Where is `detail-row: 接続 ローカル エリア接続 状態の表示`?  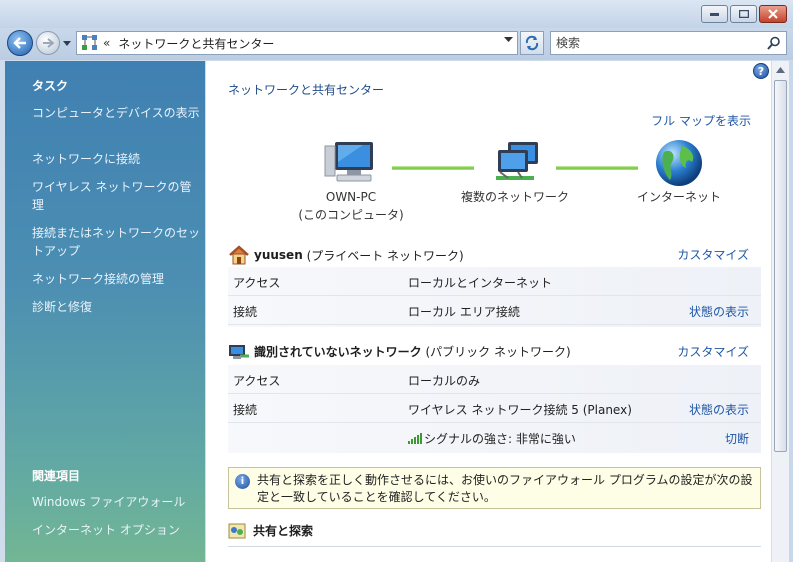 detail-row: 接続 ローカル エリア接続 状態の表示 is located at coordinates (494, 310).